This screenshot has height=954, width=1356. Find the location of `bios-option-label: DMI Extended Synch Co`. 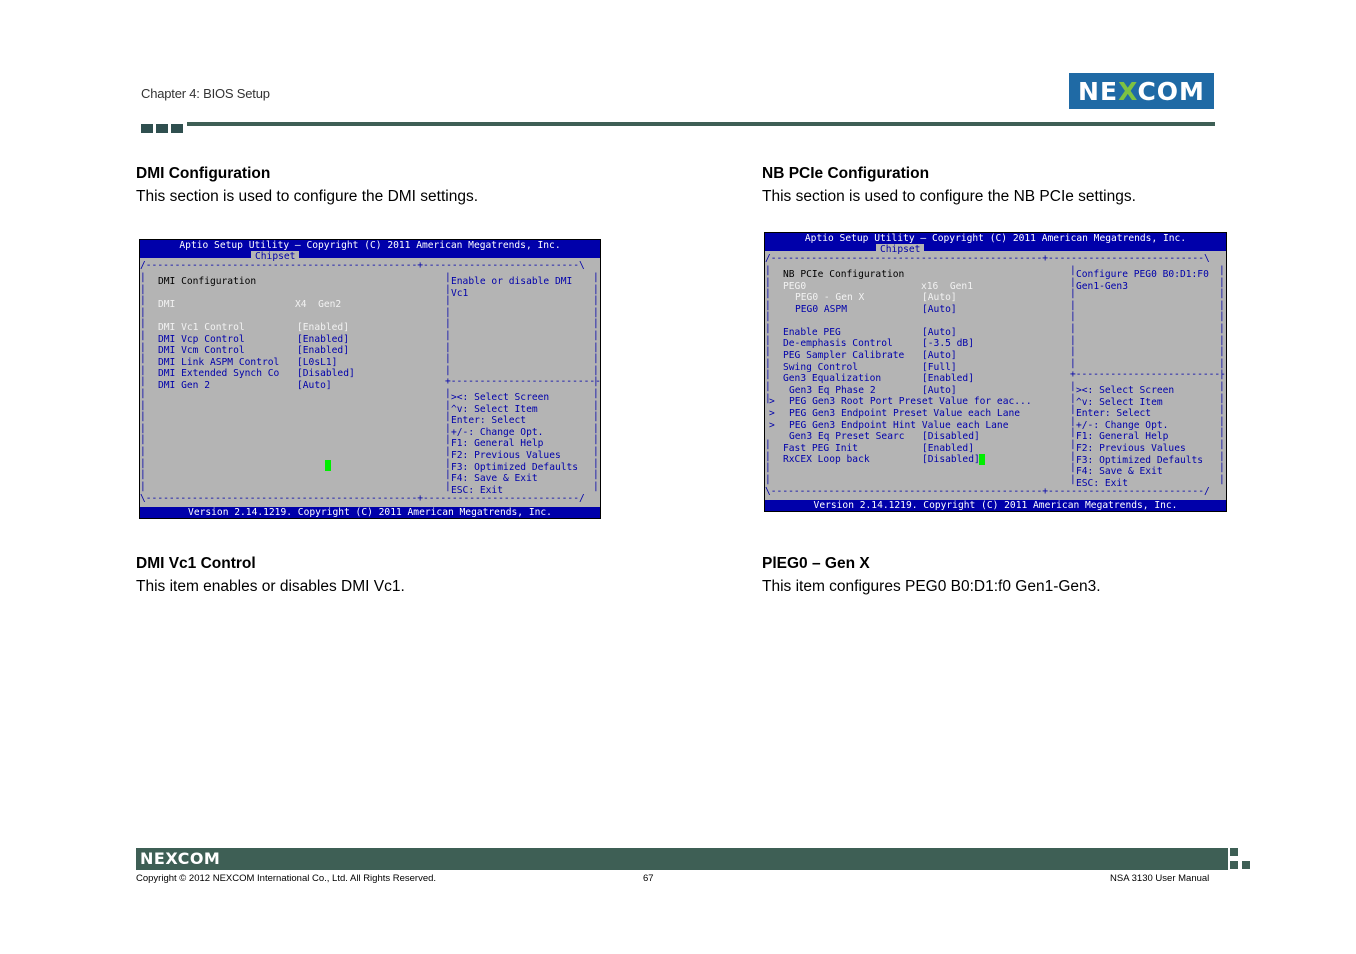

bios-option-label: DMI Extended Synch Co is located at coordinates (218, 374).